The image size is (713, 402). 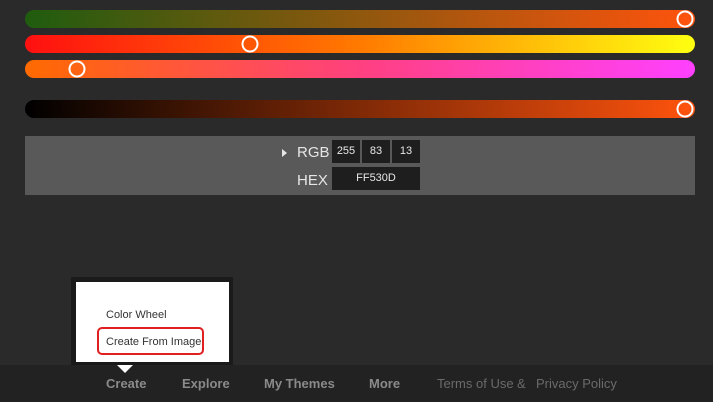 What do you see at coordinates (299, 383) in the screenshot?
I see `nav-my-themes: My Themes` at bounding box center [299, 383].